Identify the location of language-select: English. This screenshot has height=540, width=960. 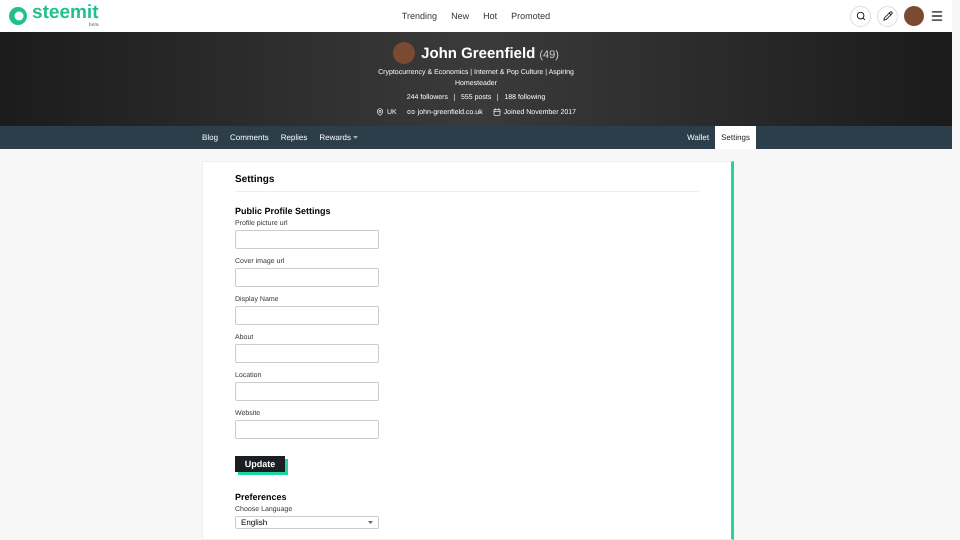
(307, 522).